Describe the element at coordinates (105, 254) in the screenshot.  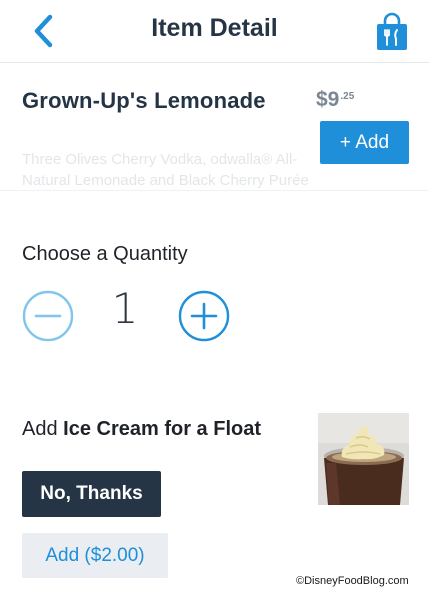
I see `quantity-label: Choose a Quantity` at that location.